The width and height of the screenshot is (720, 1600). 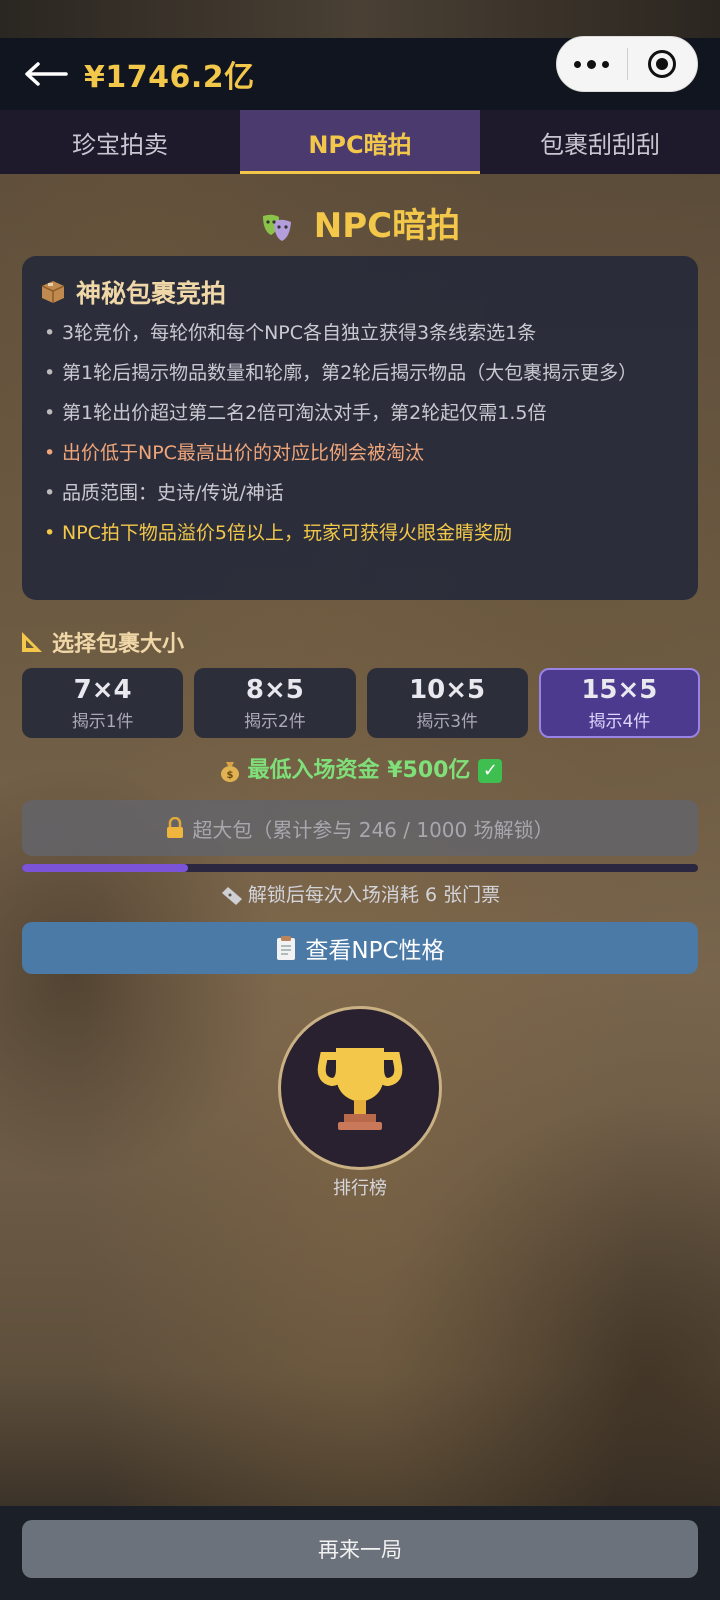 What do you see at coordinates (151, 293) in the screenshot?
I see `rules-heading-text: 神秘包裹竞拍` at bounding box center [151, 293].